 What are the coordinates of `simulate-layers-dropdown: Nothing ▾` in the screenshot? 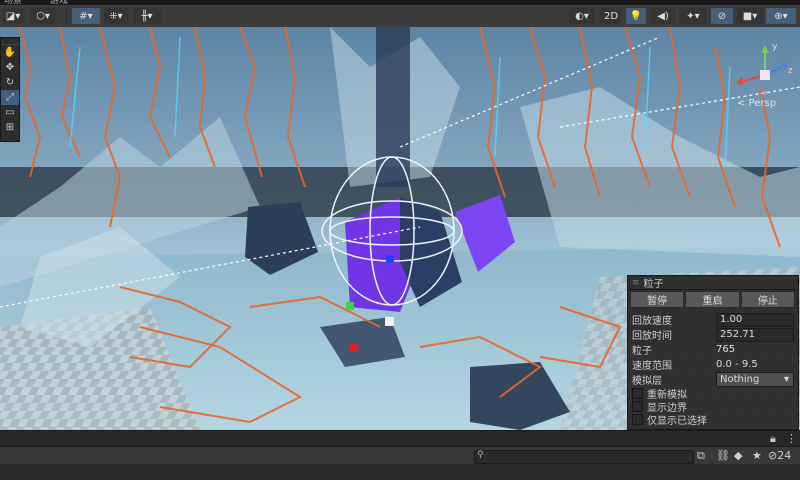 It's located at (755, 379).